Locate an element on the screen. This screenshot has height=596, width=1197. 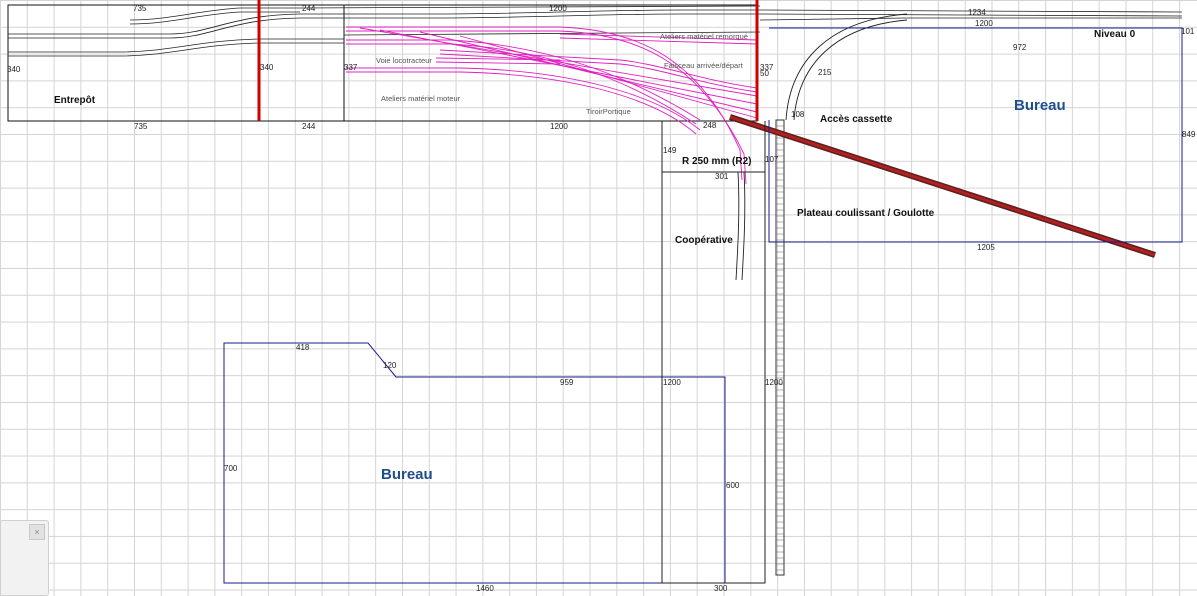
dim-label: 337 is located at coordinates (351, 67).